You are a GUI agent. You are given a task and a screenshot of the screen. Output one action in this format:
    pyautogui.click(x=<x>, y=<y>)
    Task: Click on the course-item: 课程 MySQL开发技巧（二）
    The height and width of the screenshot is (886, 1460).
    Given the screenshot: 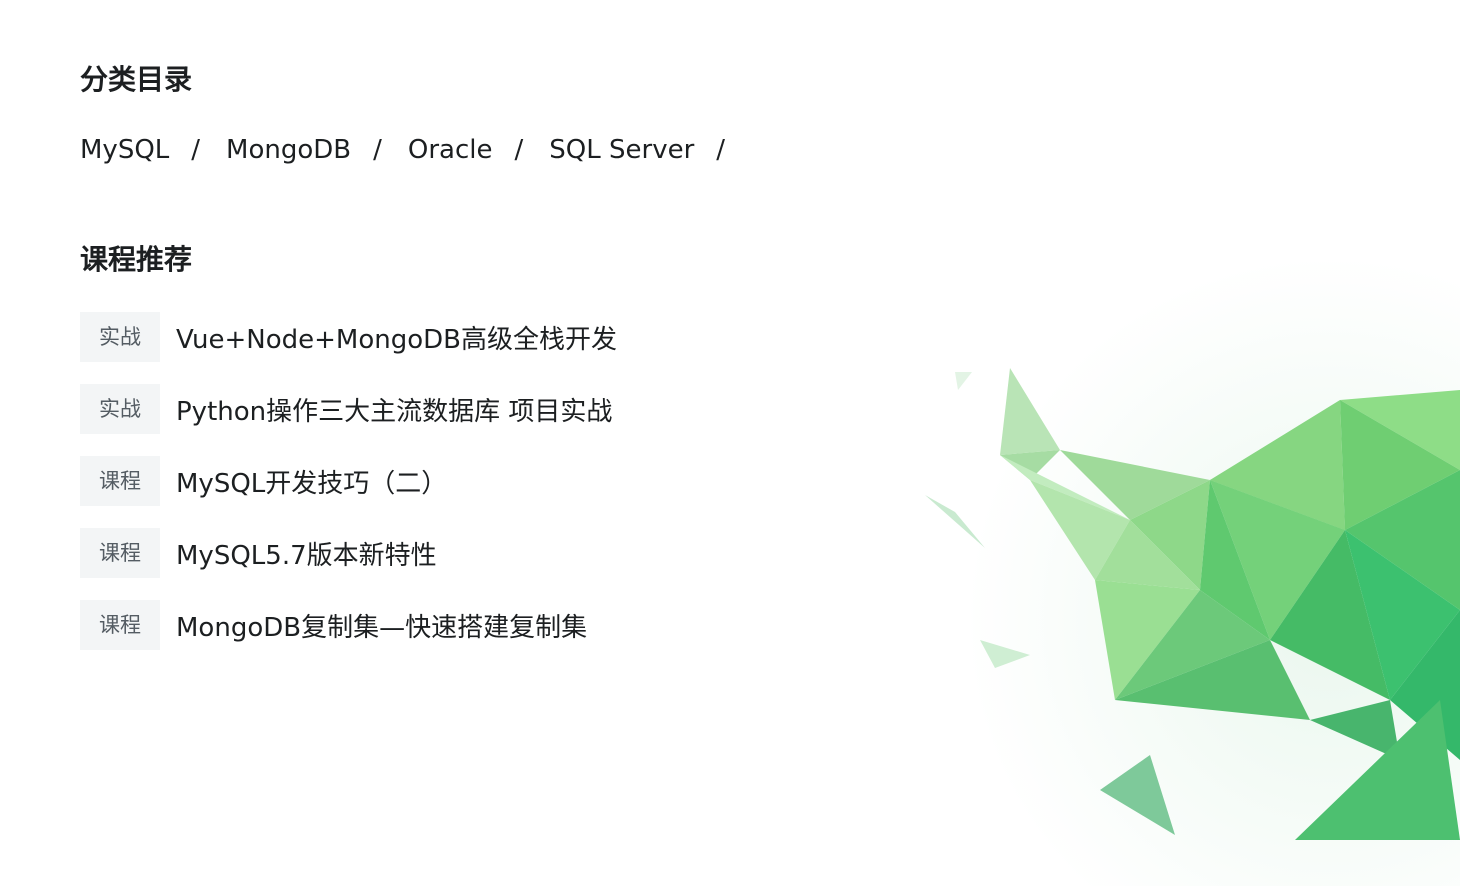 What is the action you would take?
    pyautogui.click(x=348, y=481)
    